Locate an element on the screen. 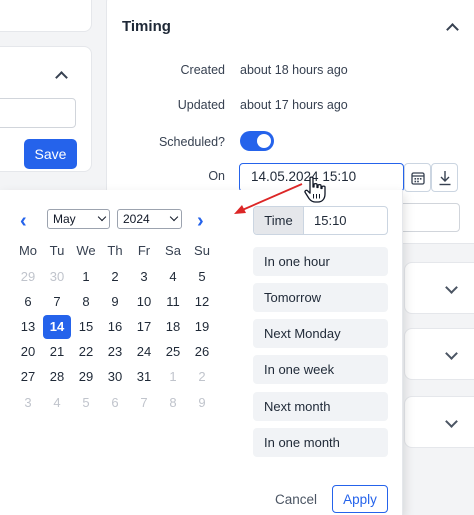 Image resolution: width=474 pixels, height=515 pixels. weekday-label: Tu is located at coordinates (57, 250).